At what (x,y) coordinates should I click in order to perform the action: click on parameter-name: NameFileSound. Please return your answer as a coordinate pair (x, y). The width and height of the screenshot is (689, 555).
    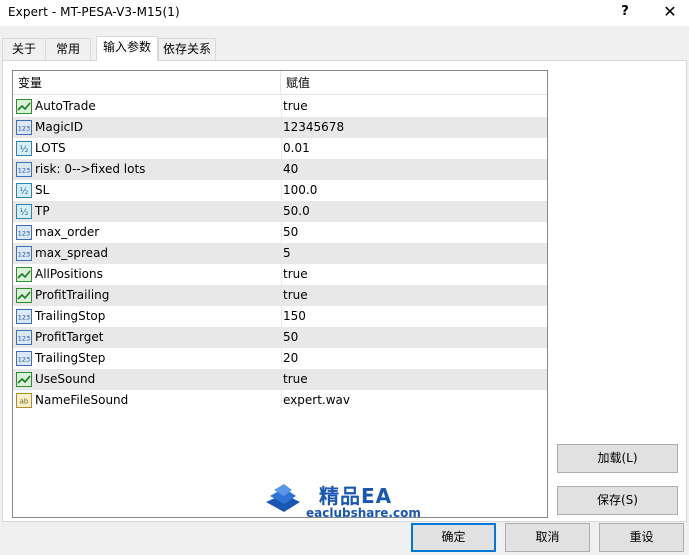
    Looking at the image, I should click on (82, 400).